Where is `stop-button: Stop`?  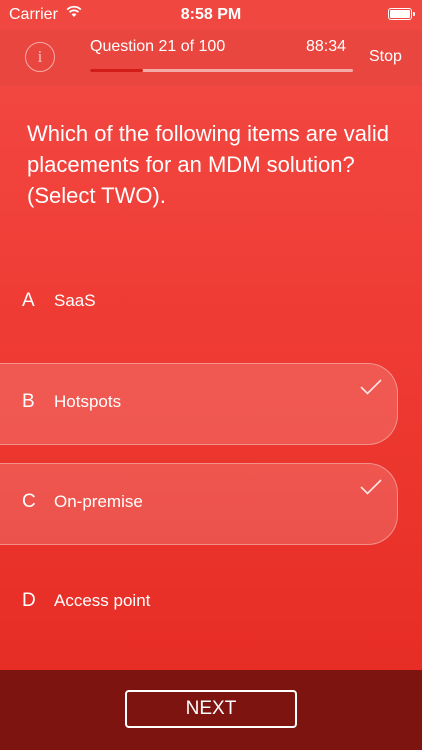 stop-button: Stop is located at coordinates (385, 57).